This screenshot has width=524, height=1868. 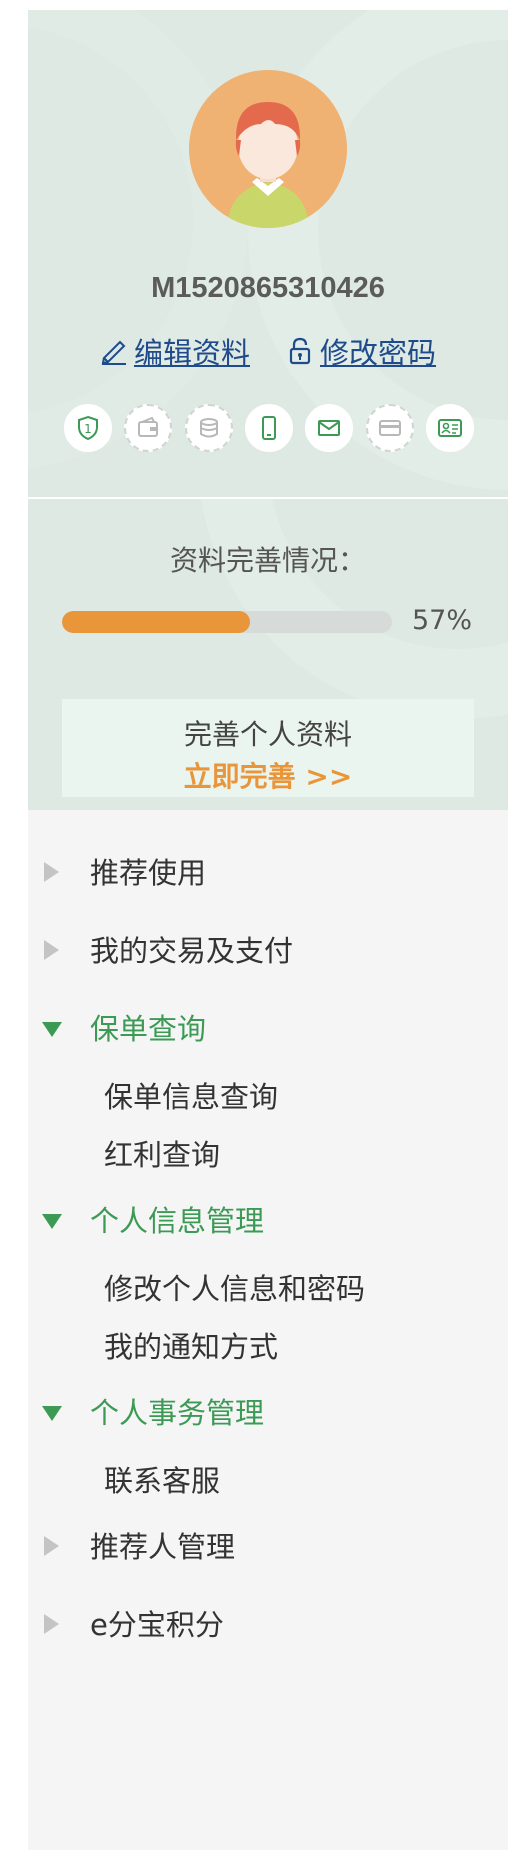 I want to click on mail-glyph, so click(x=329, y=428).